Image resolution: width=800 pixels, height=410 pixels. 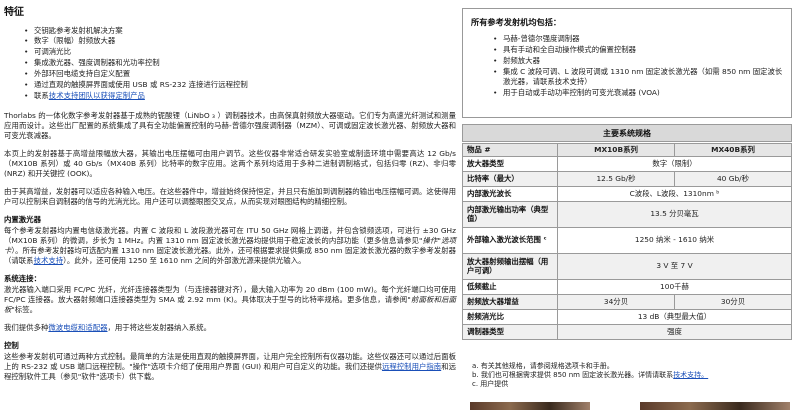 I want to click on cables-prefix: 我们提供多种, so click(x=26, y=328).